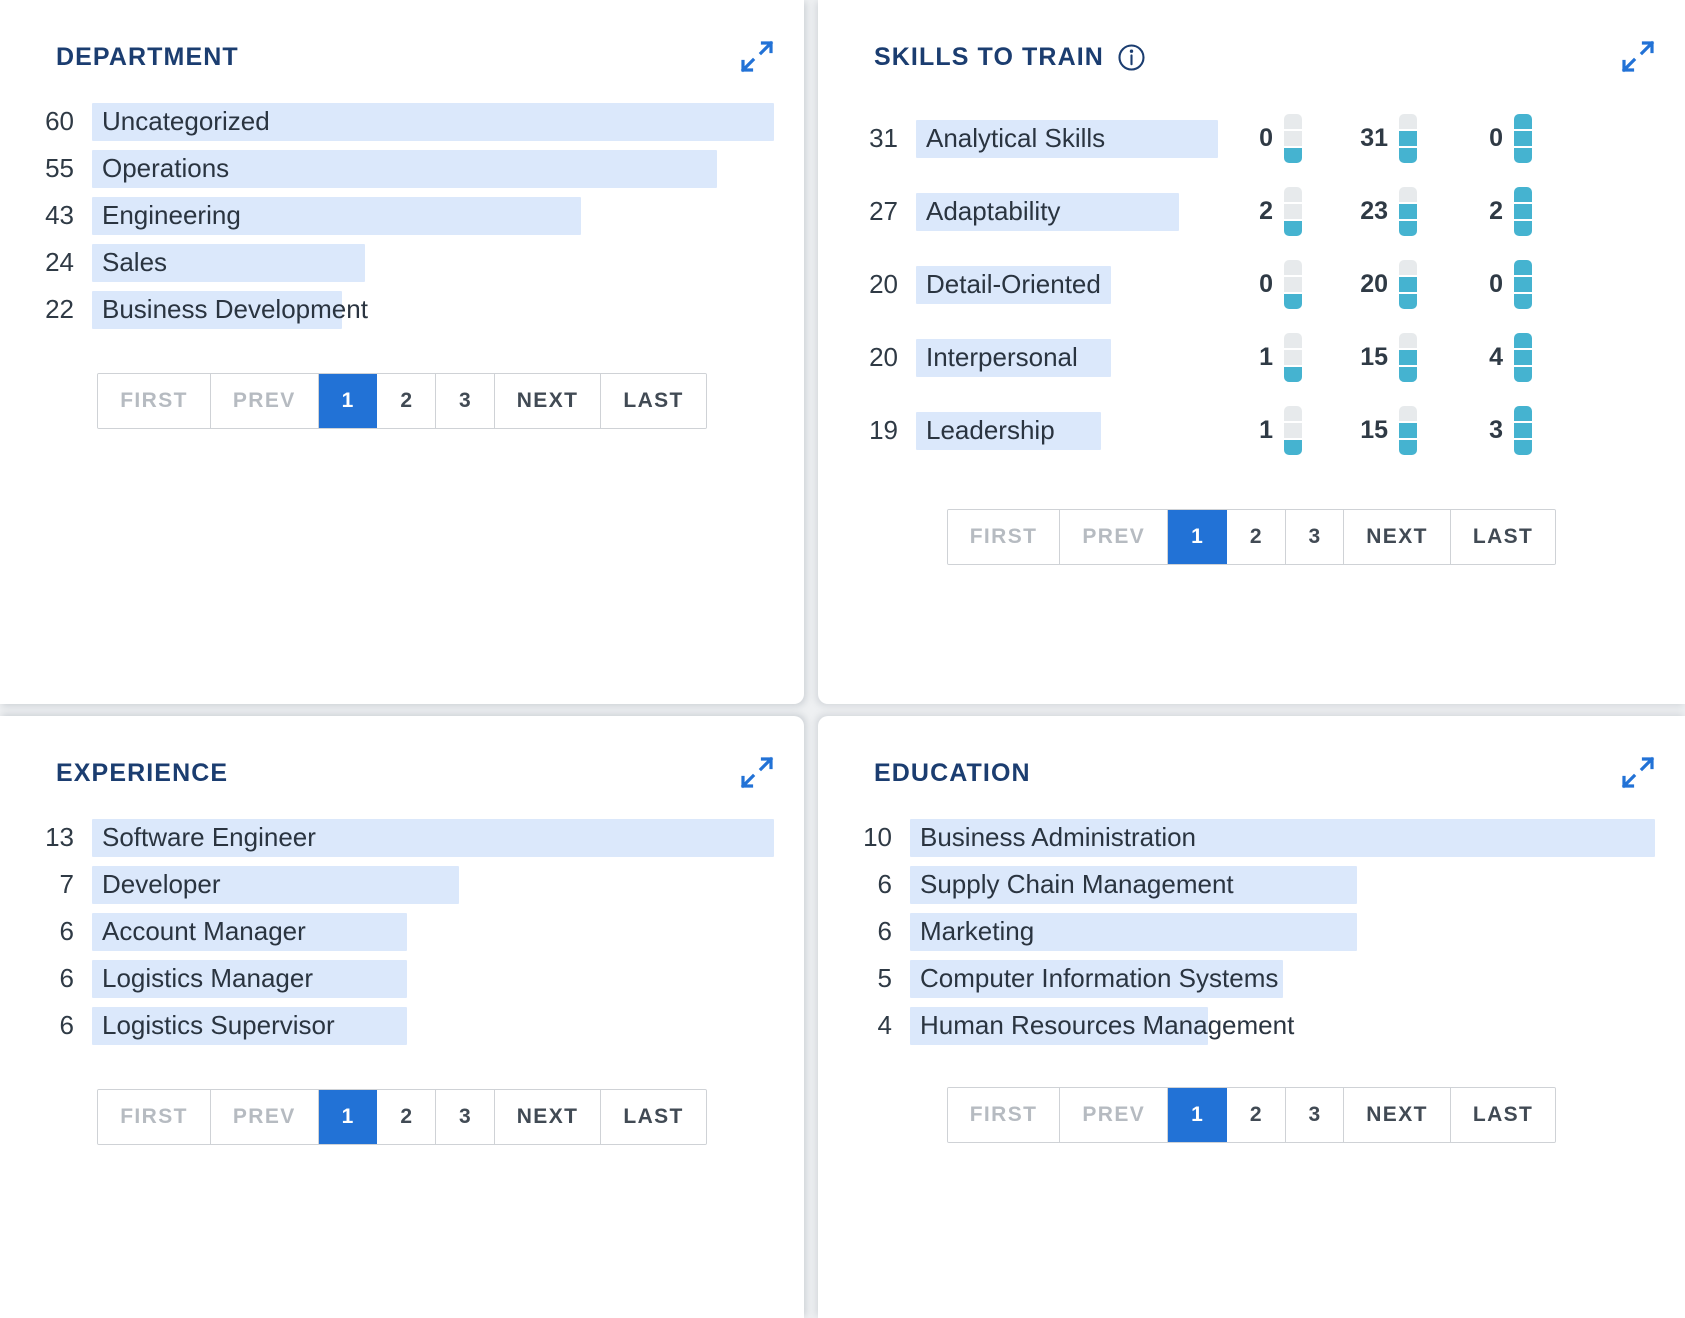 The height and width of the screenshot is (1318, 1685). I want to click on bar-row: 6 Account Manager, so click(404, 931).